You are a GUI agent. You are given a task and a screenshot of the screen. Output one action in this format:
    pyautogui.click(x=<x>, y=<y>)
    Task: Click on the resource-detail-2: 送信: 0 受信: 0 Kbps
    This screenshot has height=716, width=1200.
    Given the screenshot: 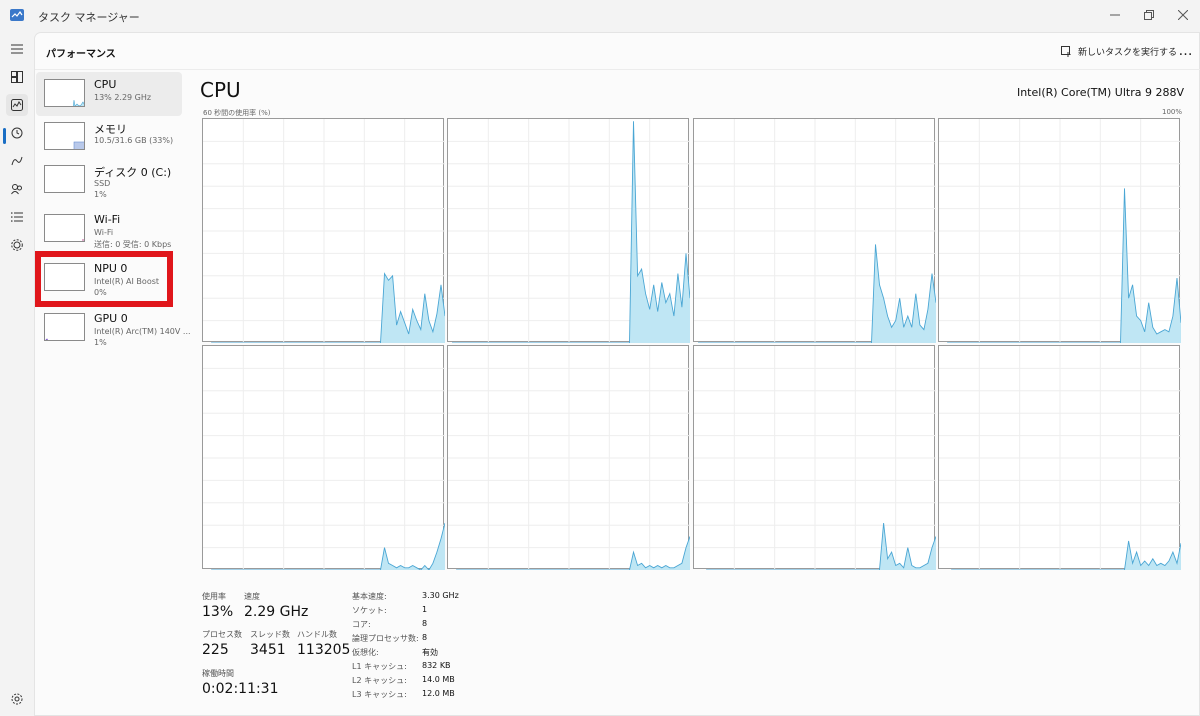 What is the action you would take?
    pyautogui.click(x=133, y=244)
    